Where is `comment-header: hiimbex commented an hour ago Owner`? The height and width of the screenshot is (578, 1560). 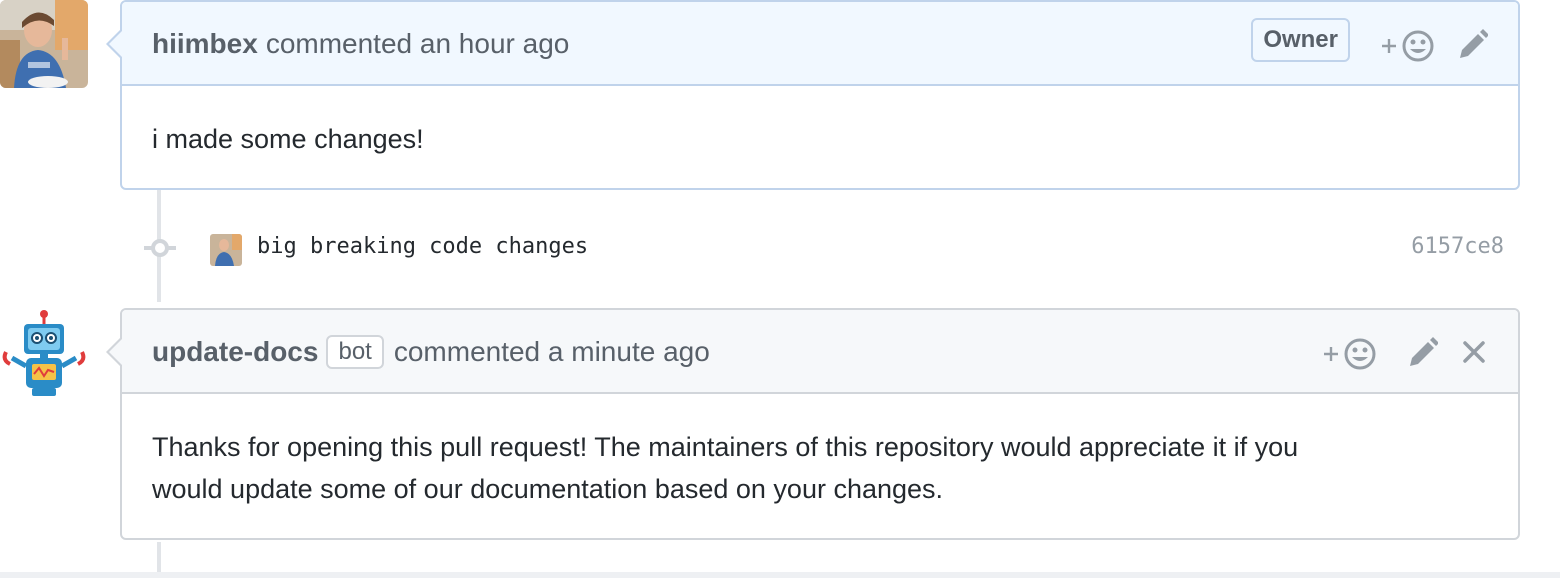 comment-header: hiimbex commented an hour ago Owner is located at coordinates (813, 44).